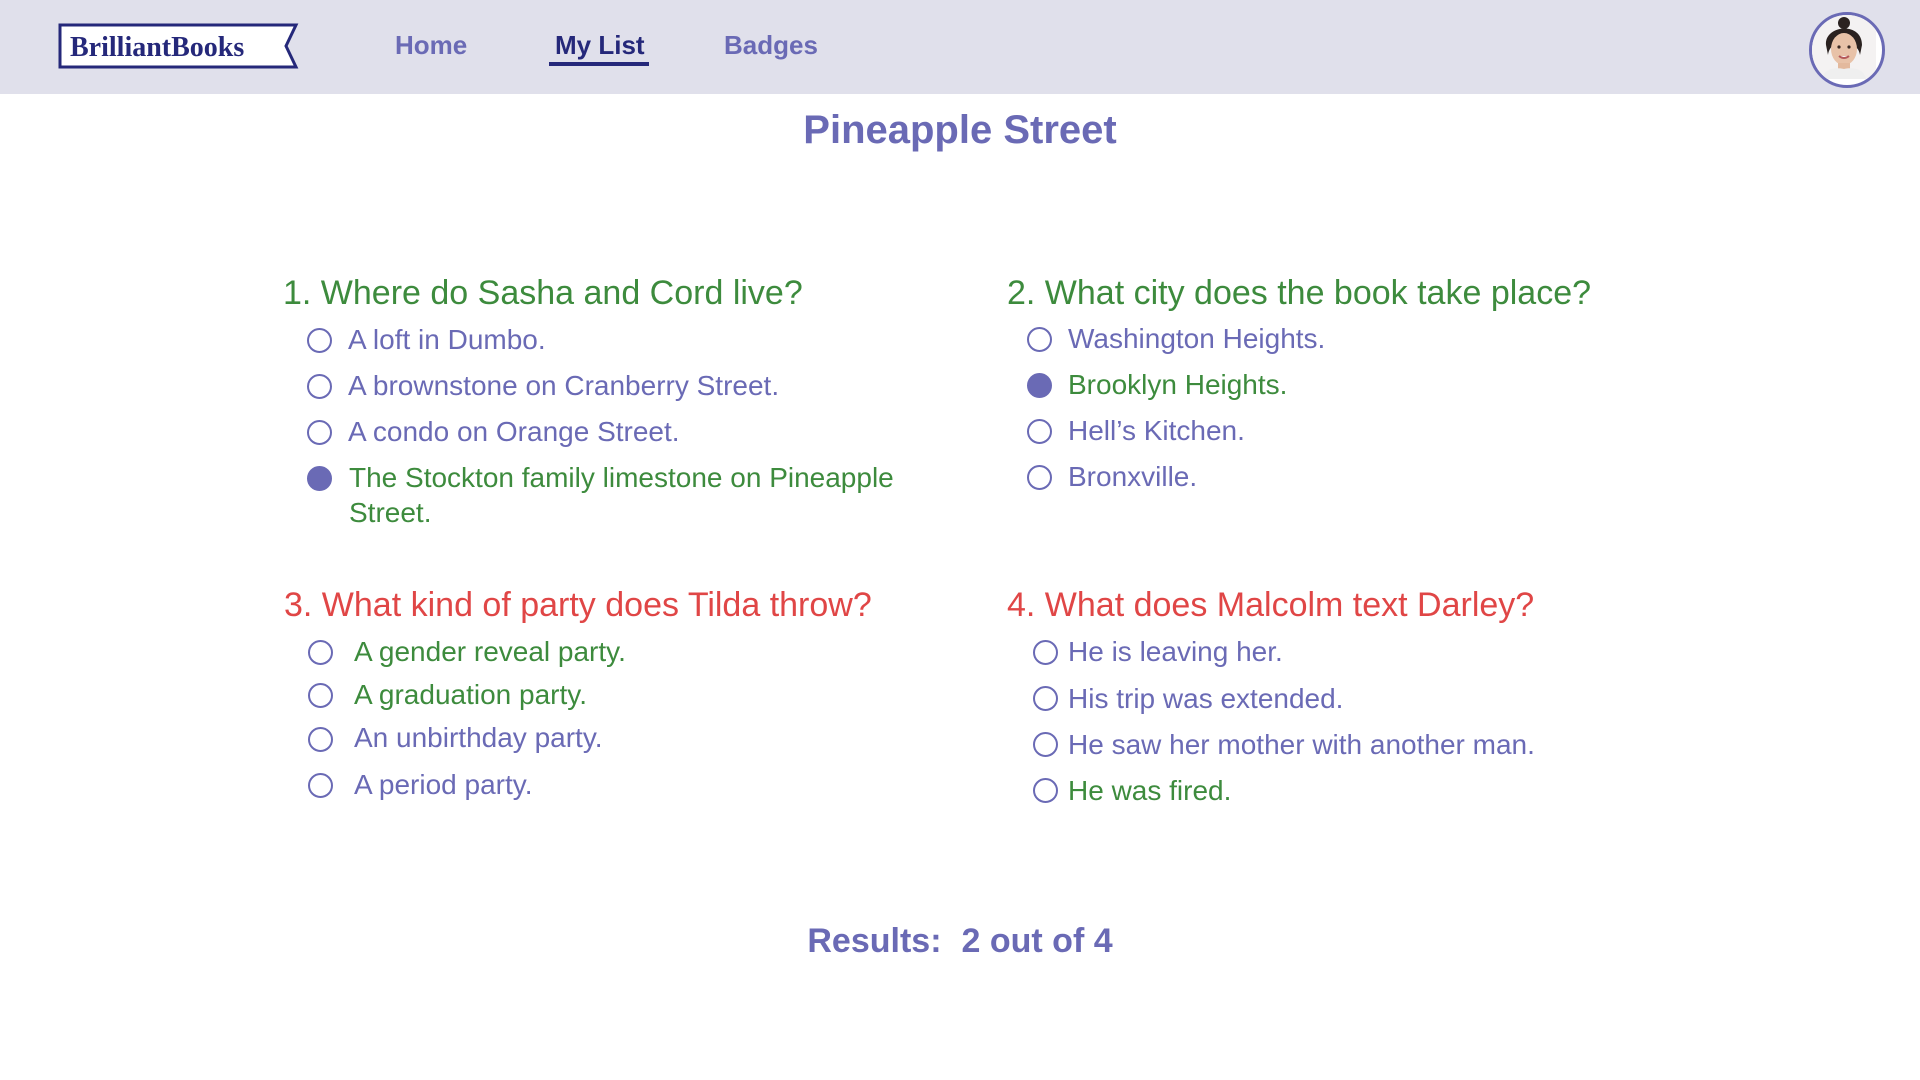  I want to click on nav-home-link: Home, so click(431, 45).